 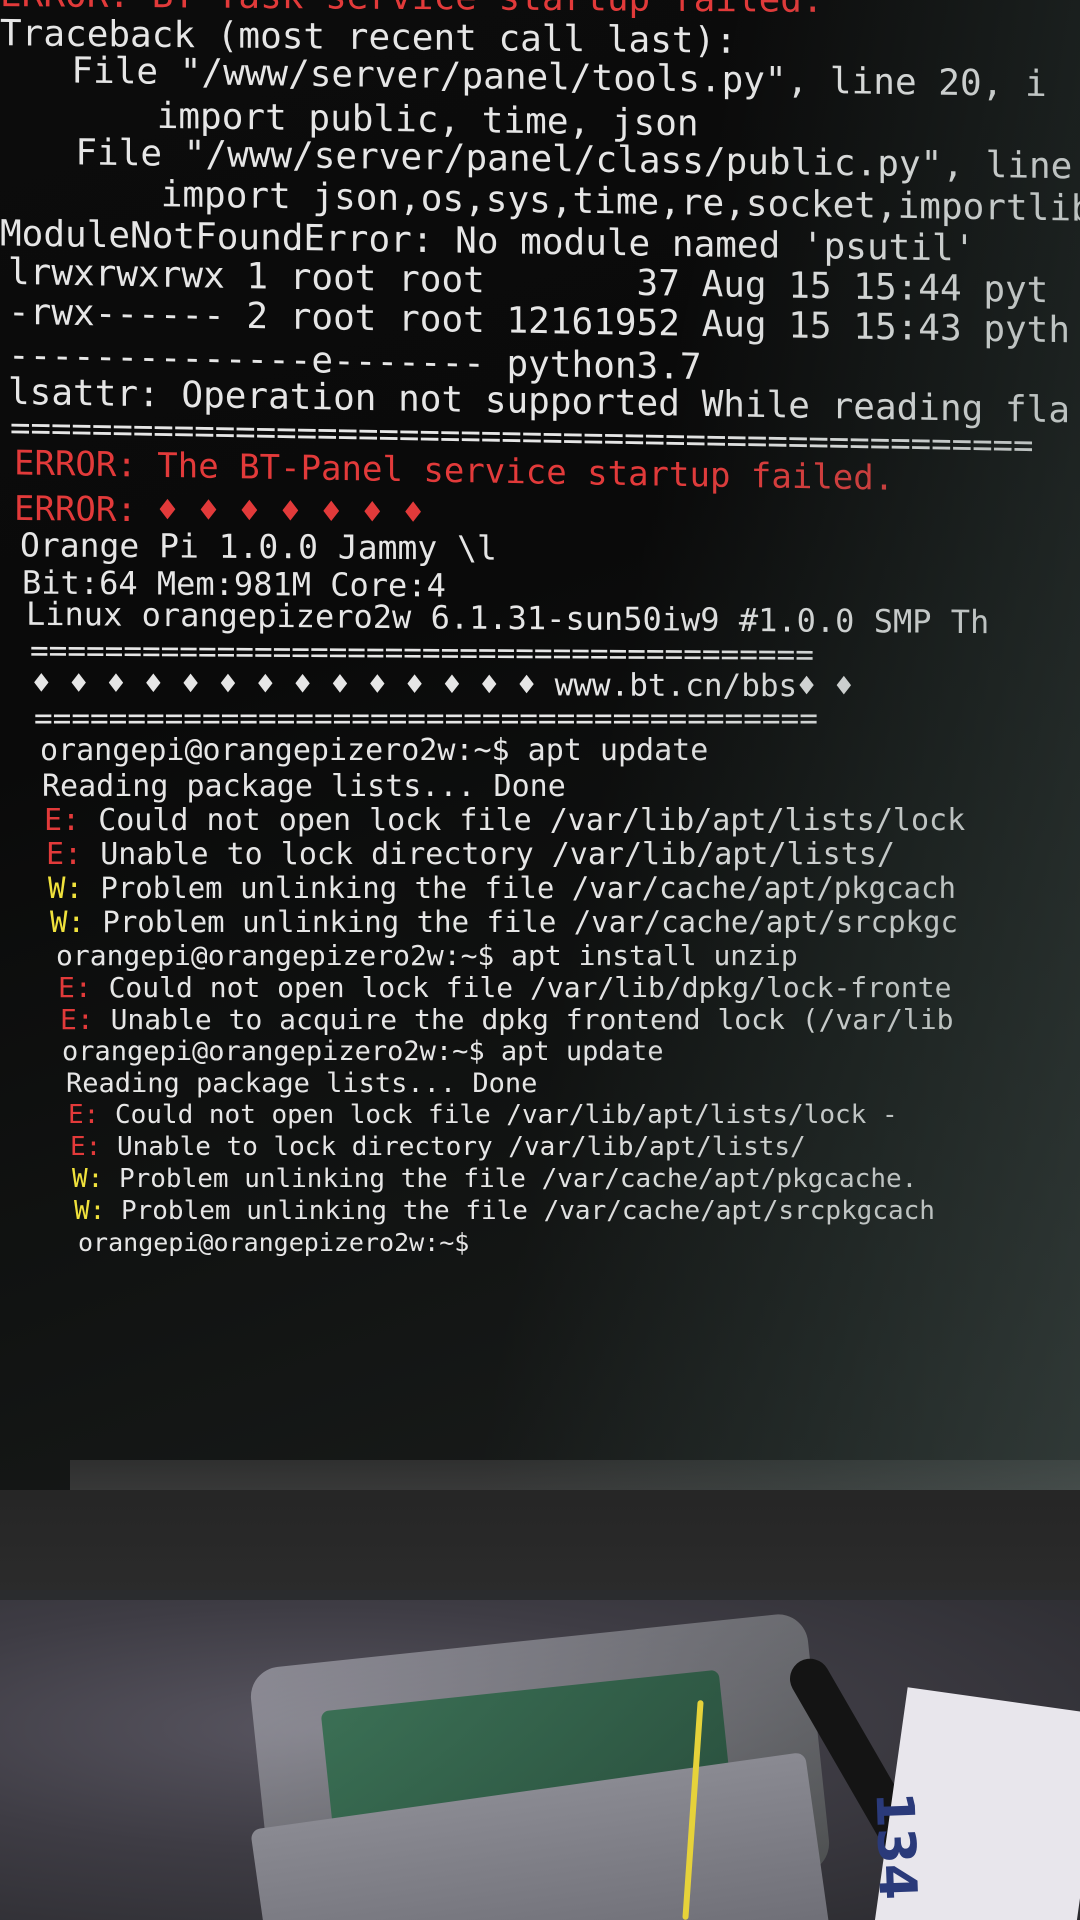 I want to click on terminal-line: orangepi@orangepizero2w:~$ apt update, so click(x=374, y=754).